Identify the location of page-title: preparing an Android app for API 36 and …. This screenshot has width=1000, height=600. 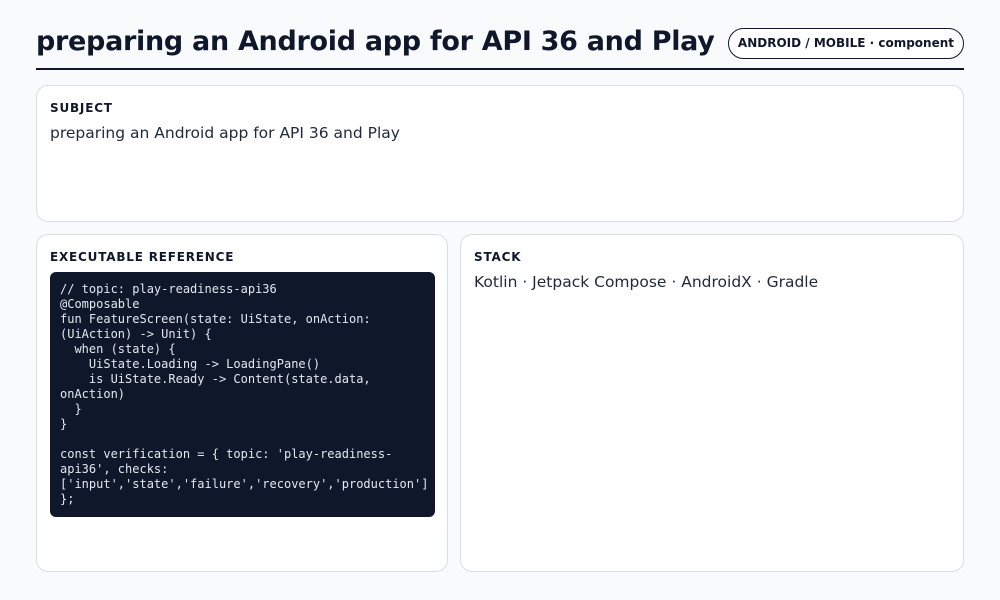
(375, 41).